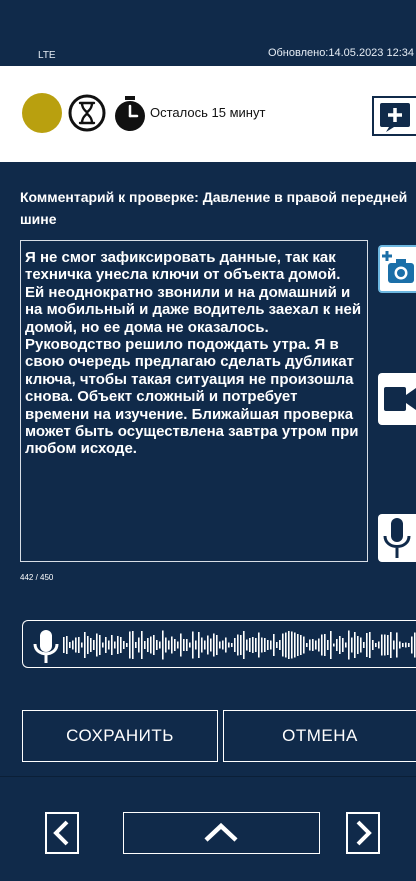 This screenshot has width=416, height=881. I want to click on hourglass-icon, so click(87, 113).